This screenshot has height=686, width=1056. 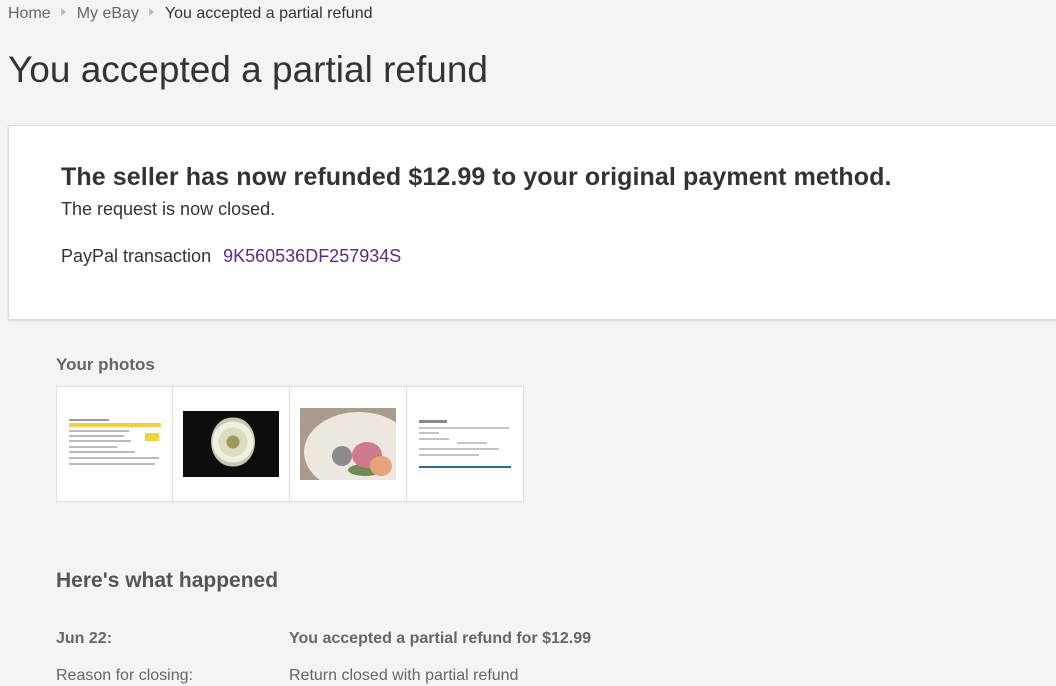 I want to click on closing-reason-label: Reason for closing:, so click(x=124, y=675).